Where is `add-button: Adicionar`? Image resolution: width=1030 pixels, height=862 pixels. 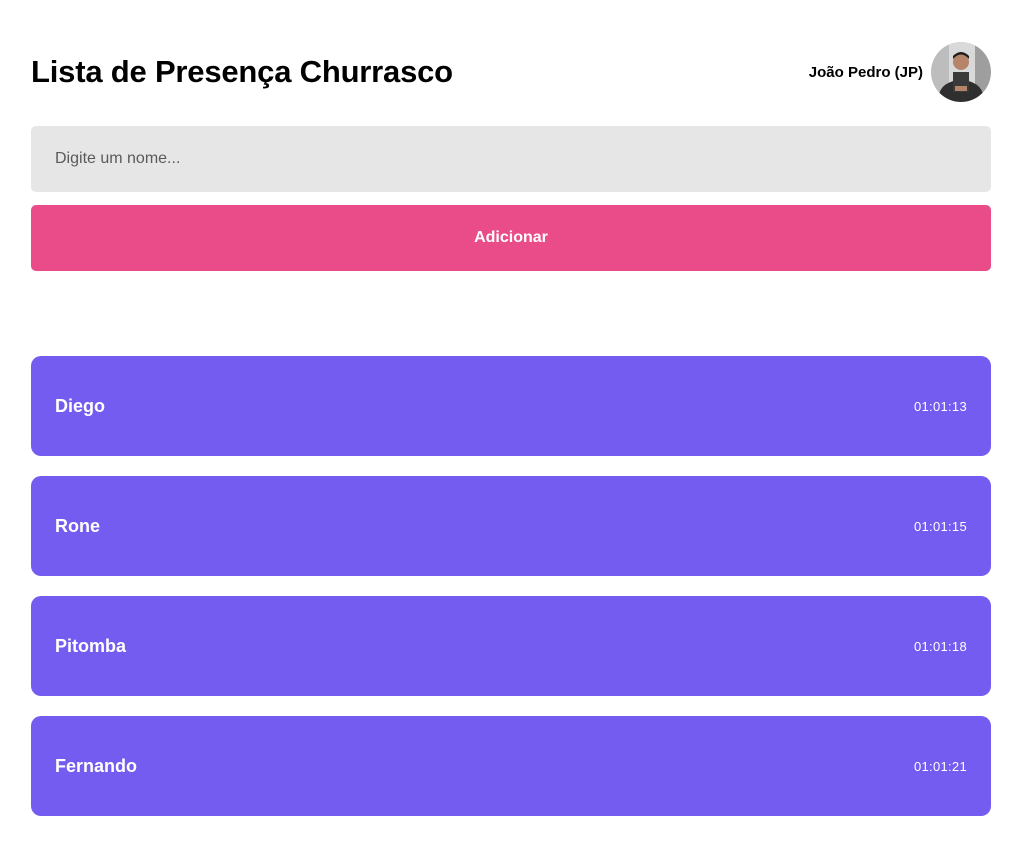
add-button: Adicionar is located at coordinates (511, 238).